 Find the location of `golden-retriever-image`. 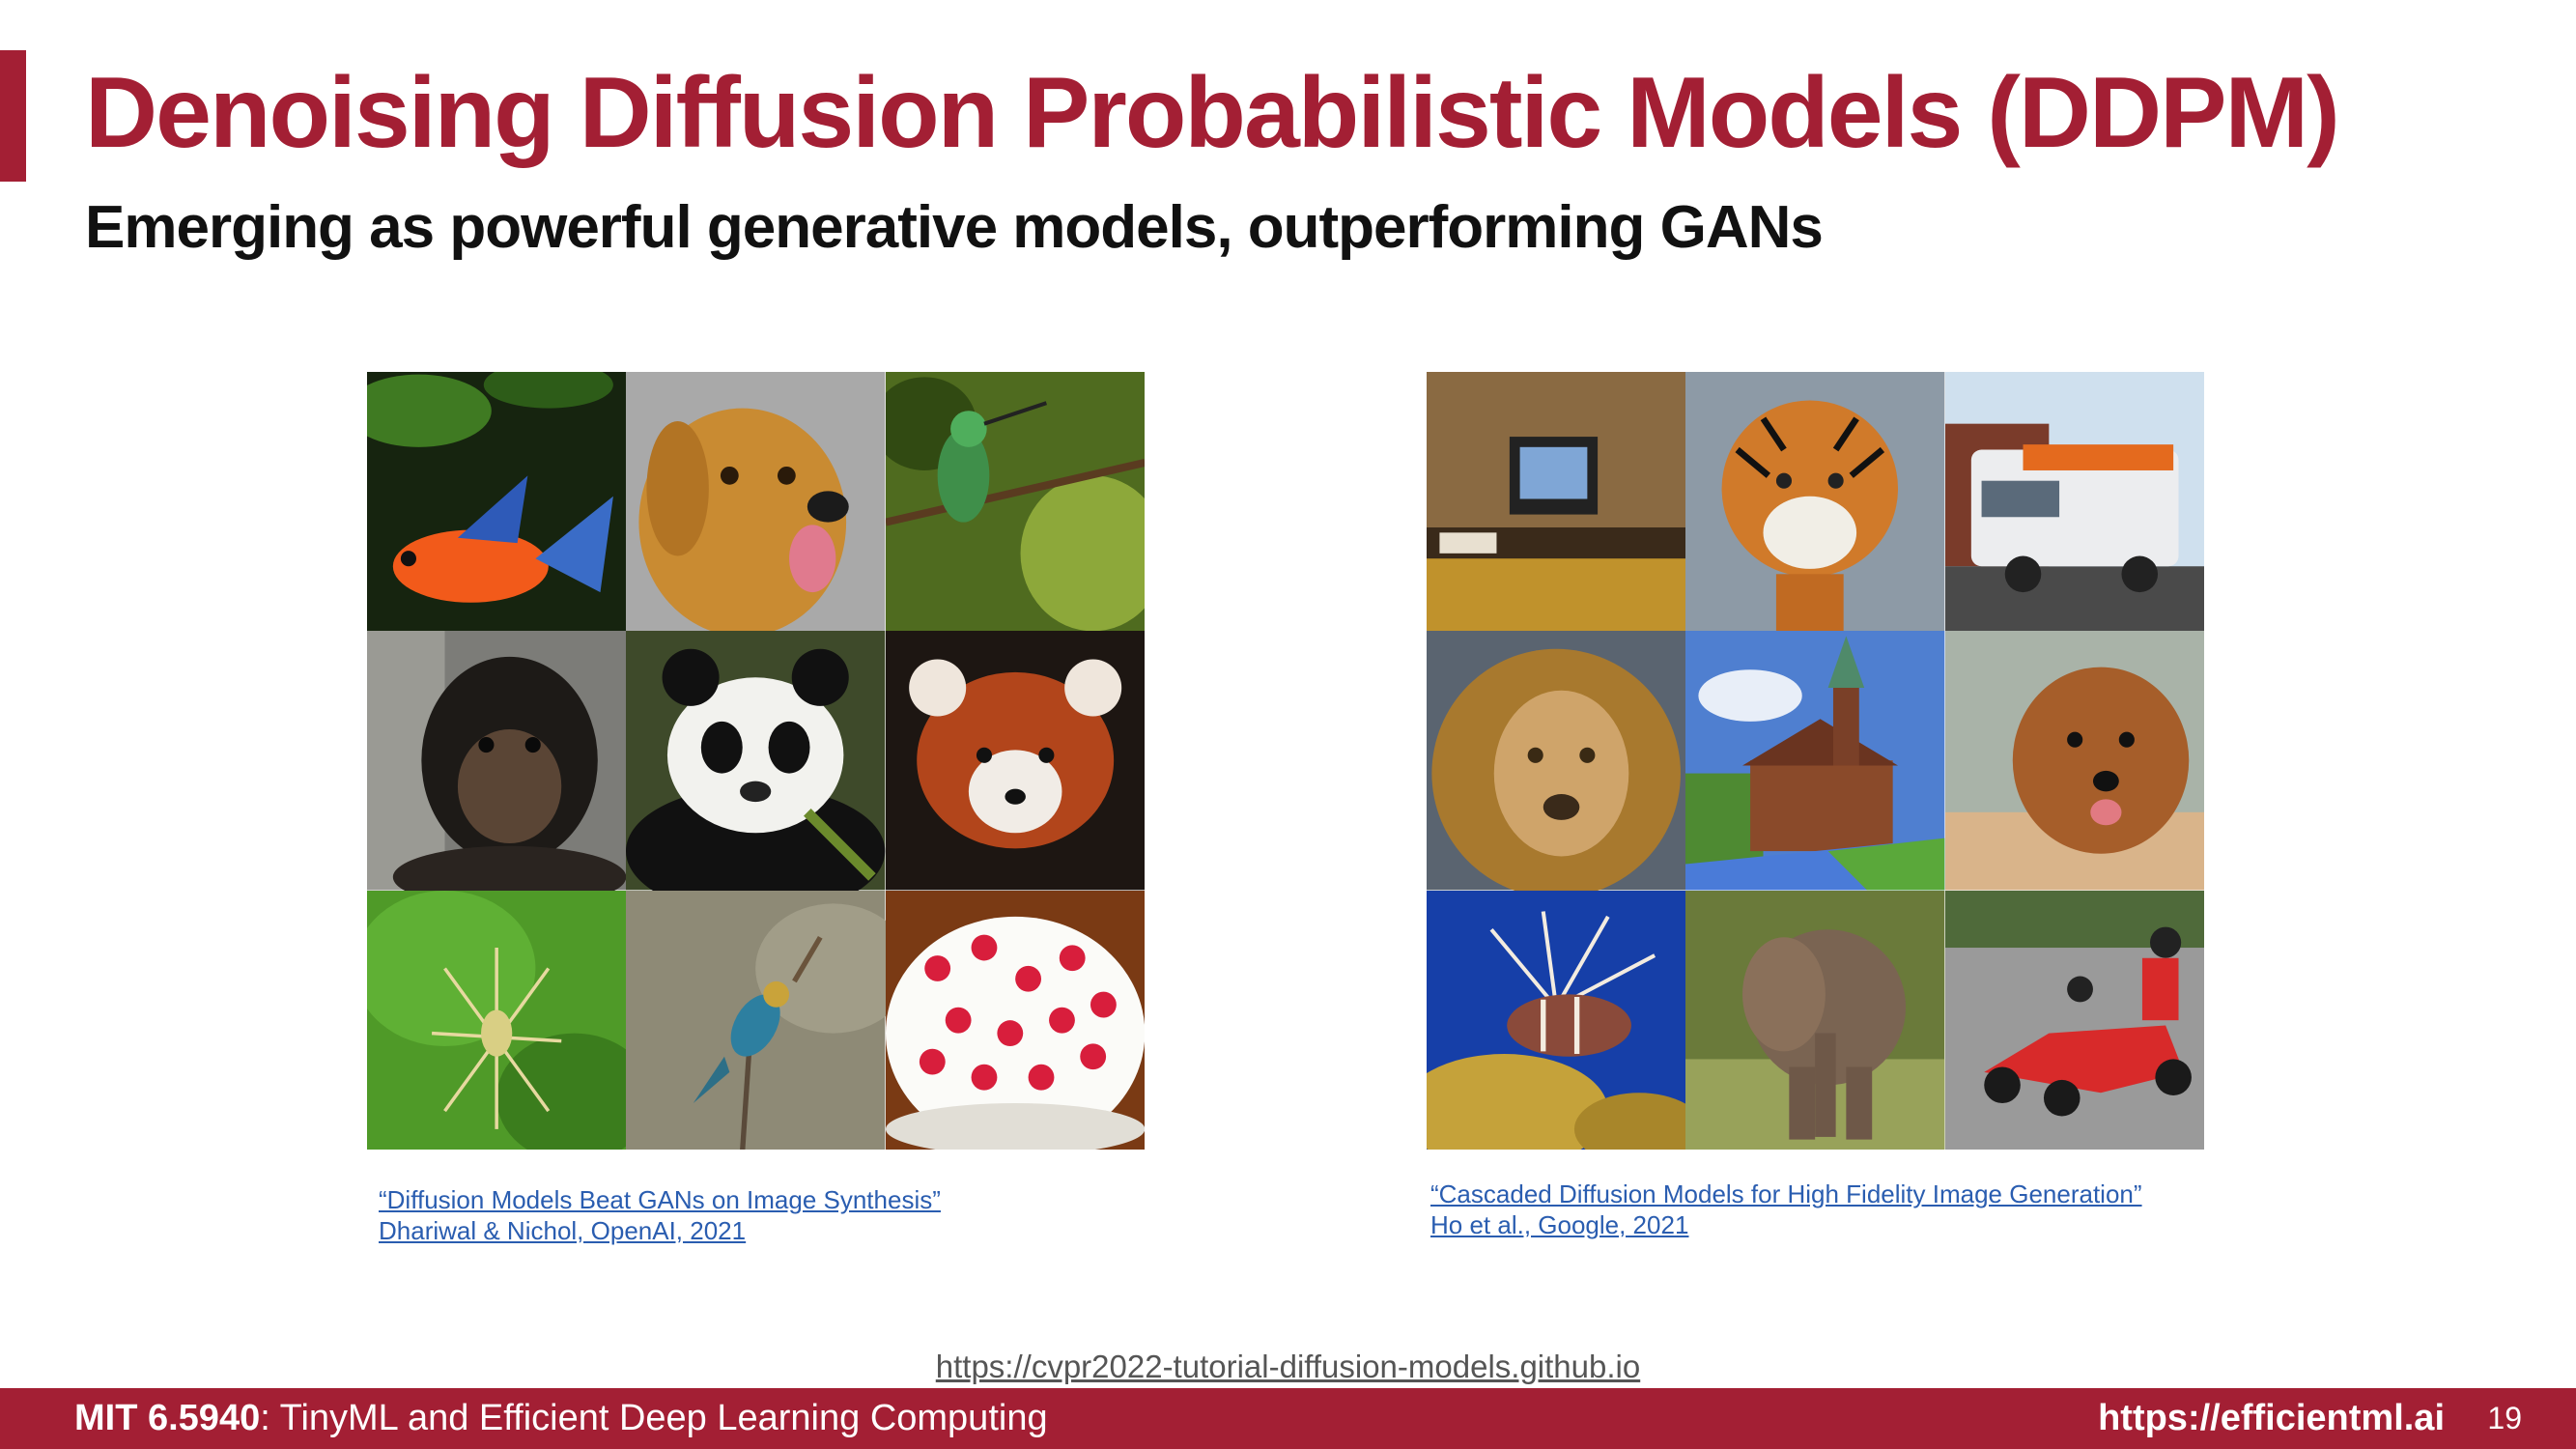

golden-retriever-image is located at coordinates (756, 502).